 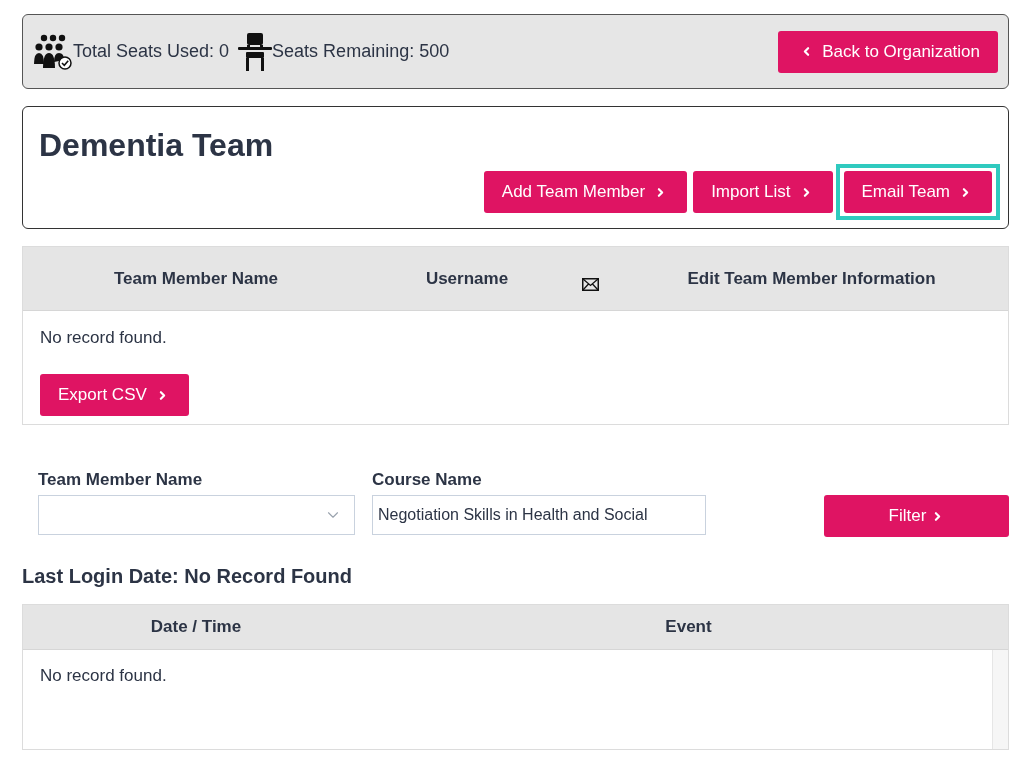 I want to click on export-button: Export CSV, so click(x=114, y=395).